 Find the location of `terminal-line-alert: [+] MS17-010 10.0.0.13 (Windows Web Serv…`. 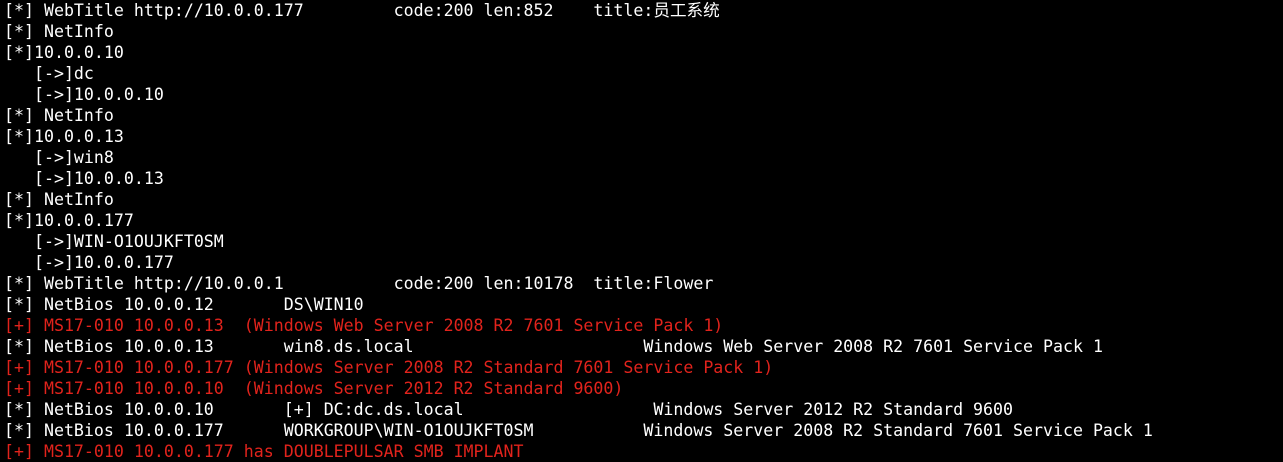

terminal-line-alert: [+] MS17-010 10.0.0.13 (Windows Web Serv… is located at coordinates (364, 325).